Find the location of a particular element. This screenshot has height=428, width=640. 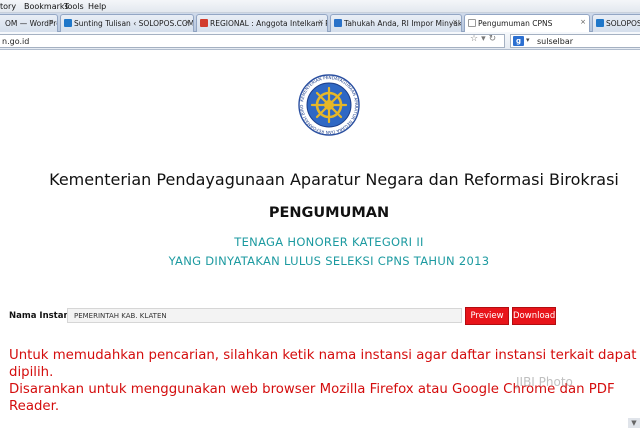

search-input: g ▾ sulselbar is located at coordinates (575, 41).